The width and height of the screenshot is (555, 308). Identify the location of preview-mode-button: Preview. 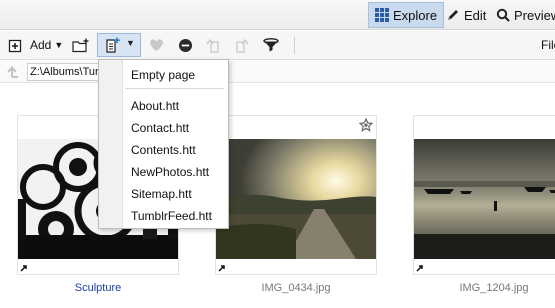
(522, 15).